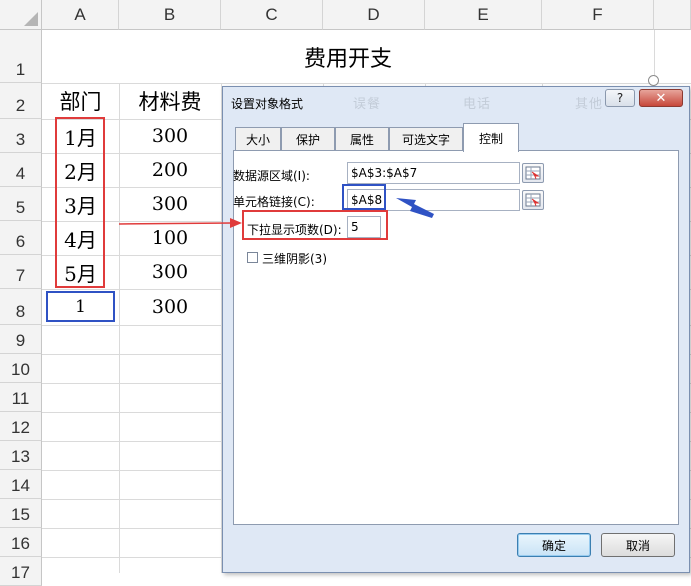 This screenshot has height=586, width=691. I want to click on annotation-arrows, so click(276, 213).